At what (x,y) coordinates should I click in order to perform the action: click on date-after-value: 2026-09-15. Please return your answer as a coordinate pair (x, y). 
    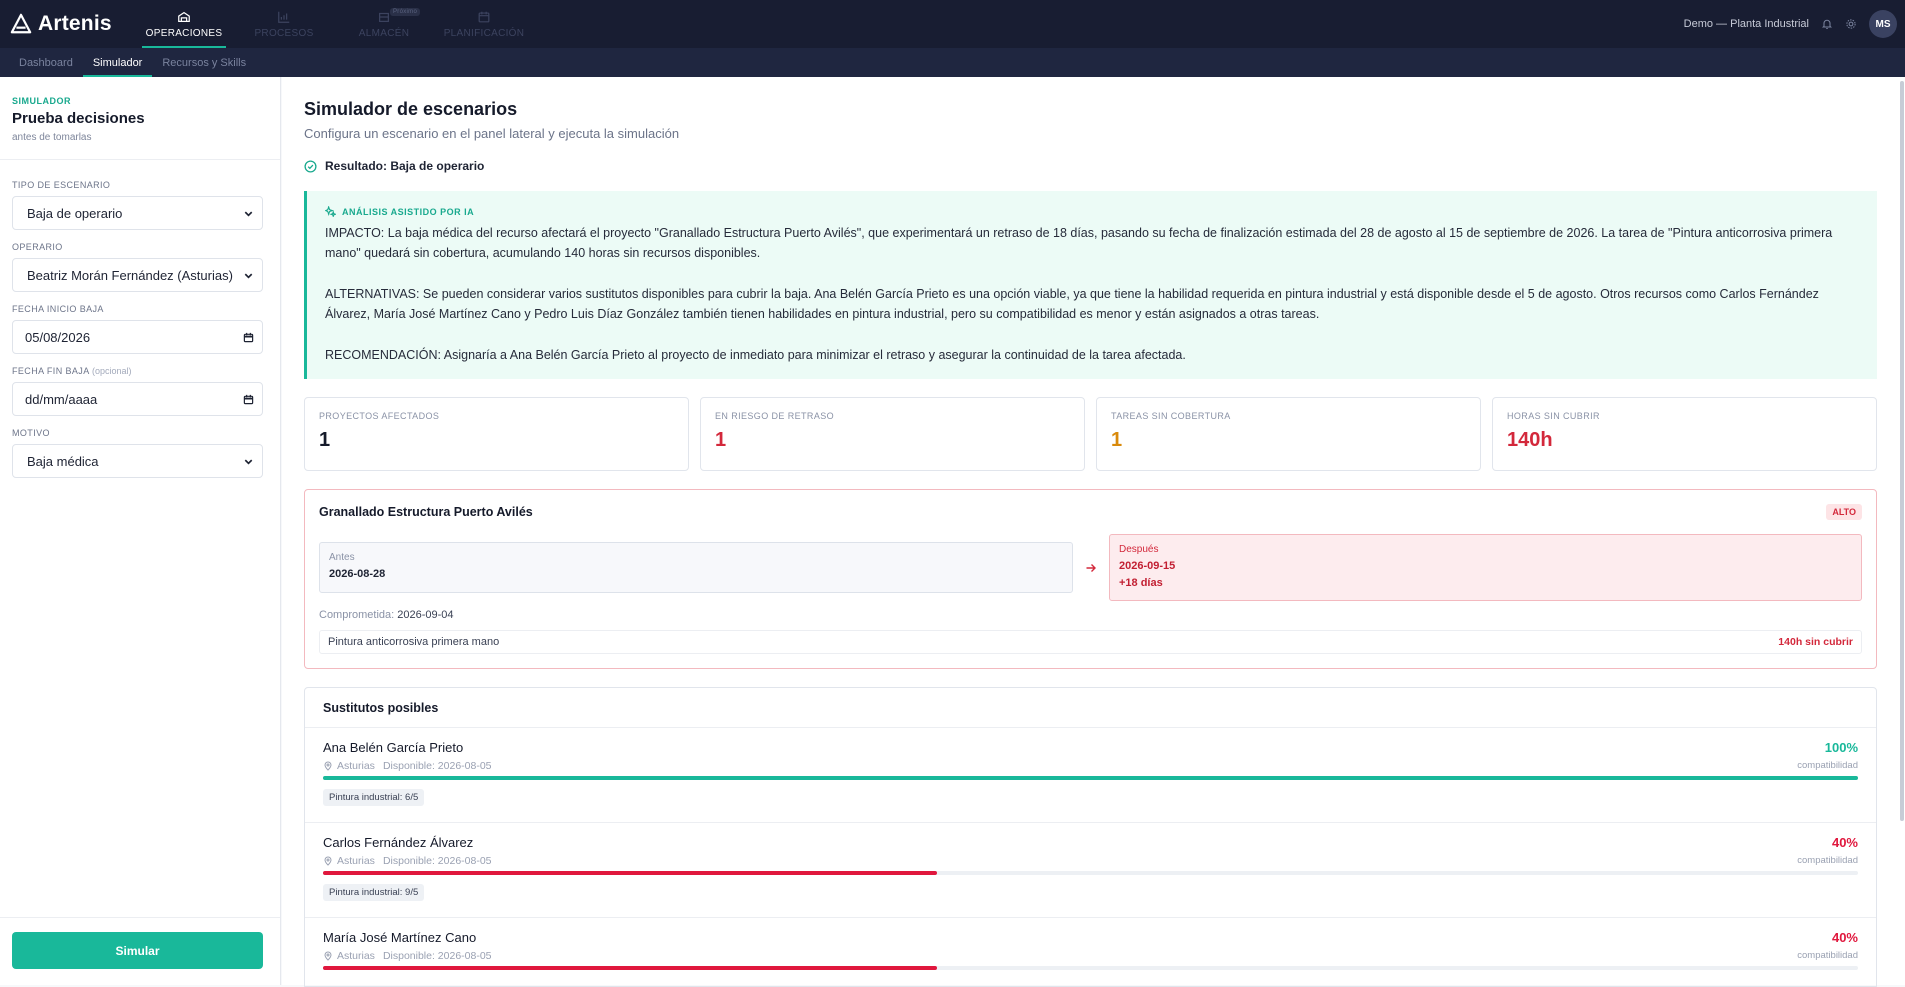
    Looking at the image, I should click on (1147, 566).